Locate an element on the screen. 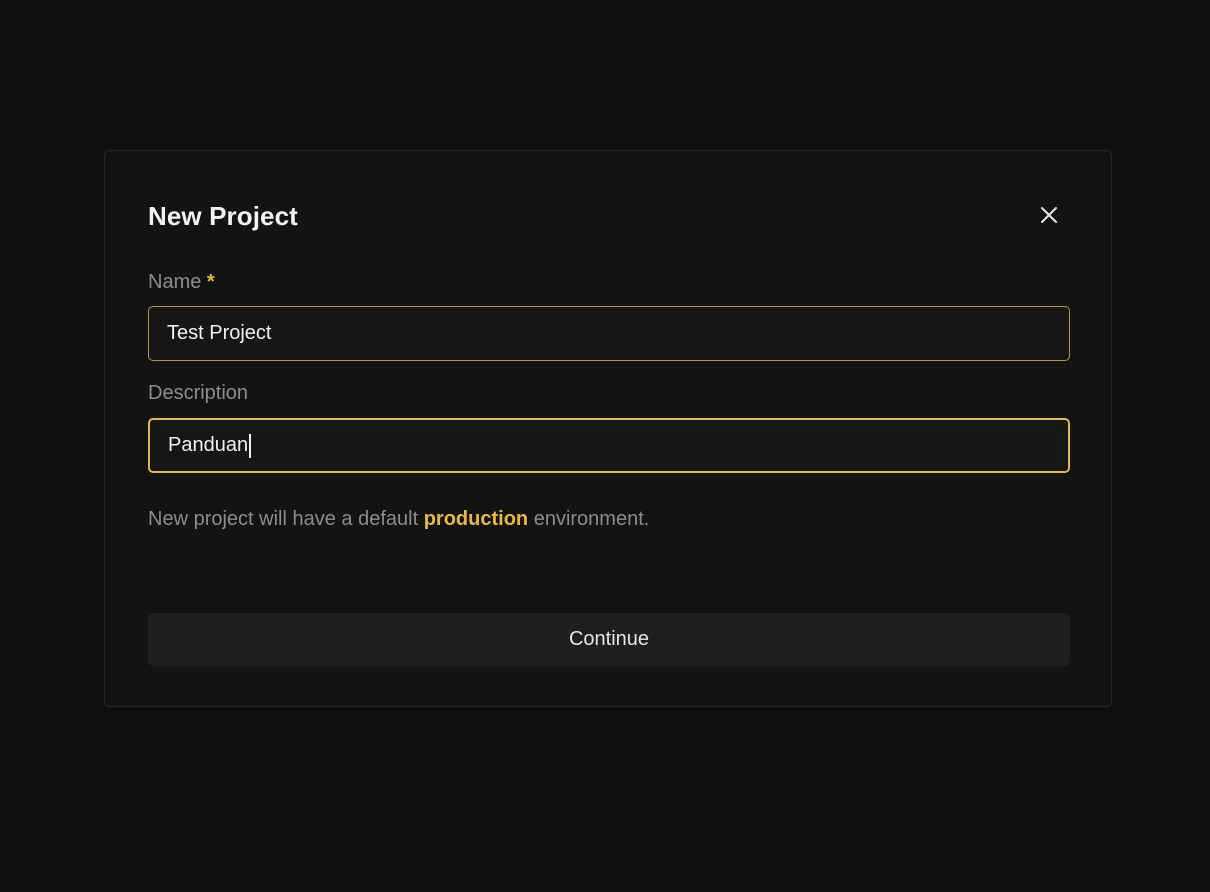  description-input-value: Panduan is located at coordinates (208, 445).